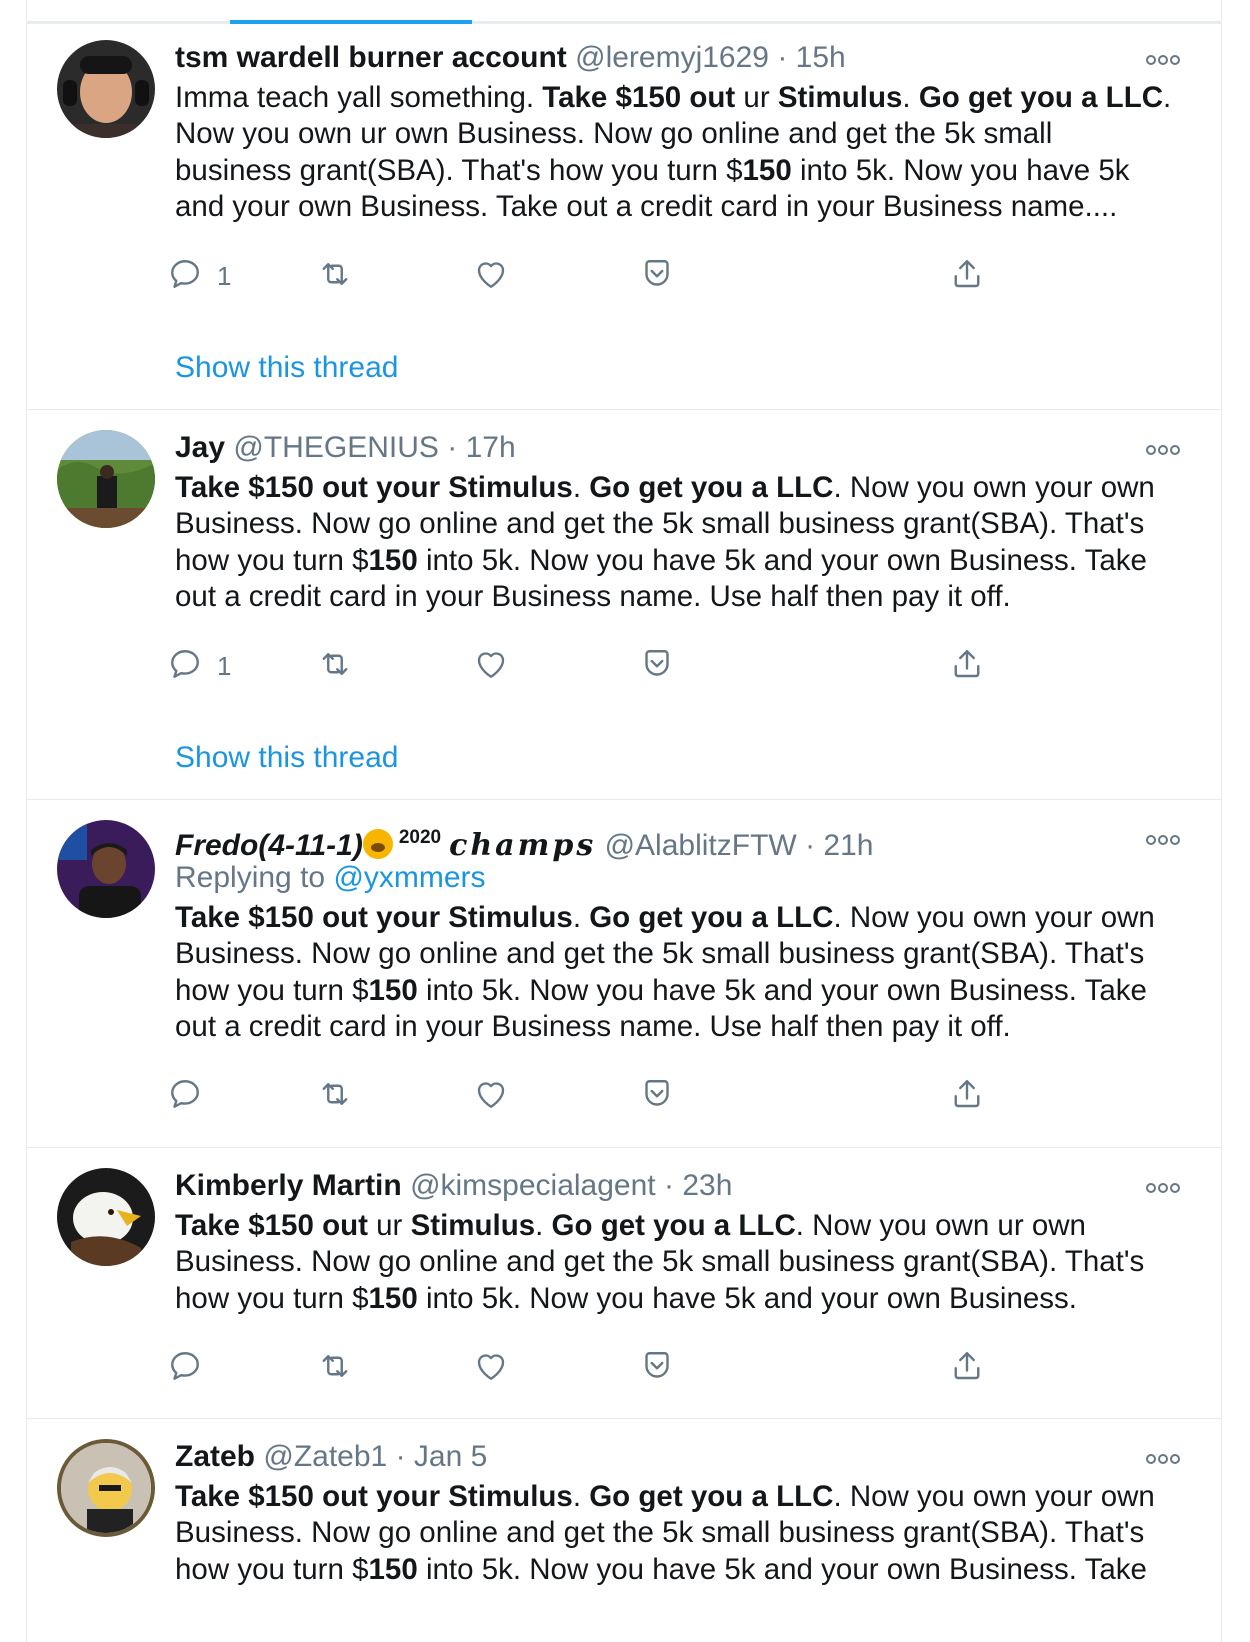 The width and height of the screenshot is (1250, 1642). Describe the element at coordinates (409, 877) in the screenshot. I see `replying-to-mention: @yxmmers` at that location.